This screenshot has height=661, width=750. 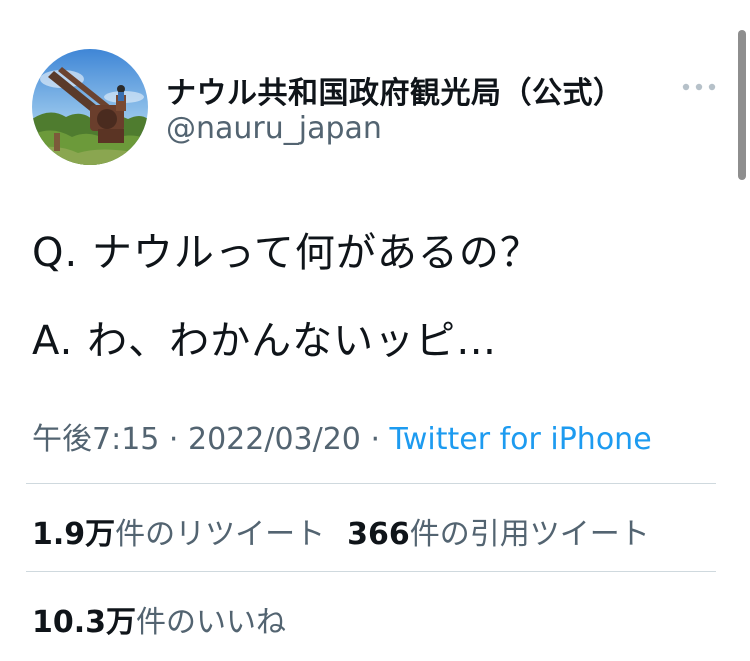 I want to click on quotes-stat: 366件の引用ツイート, so click(x=498, y=534).